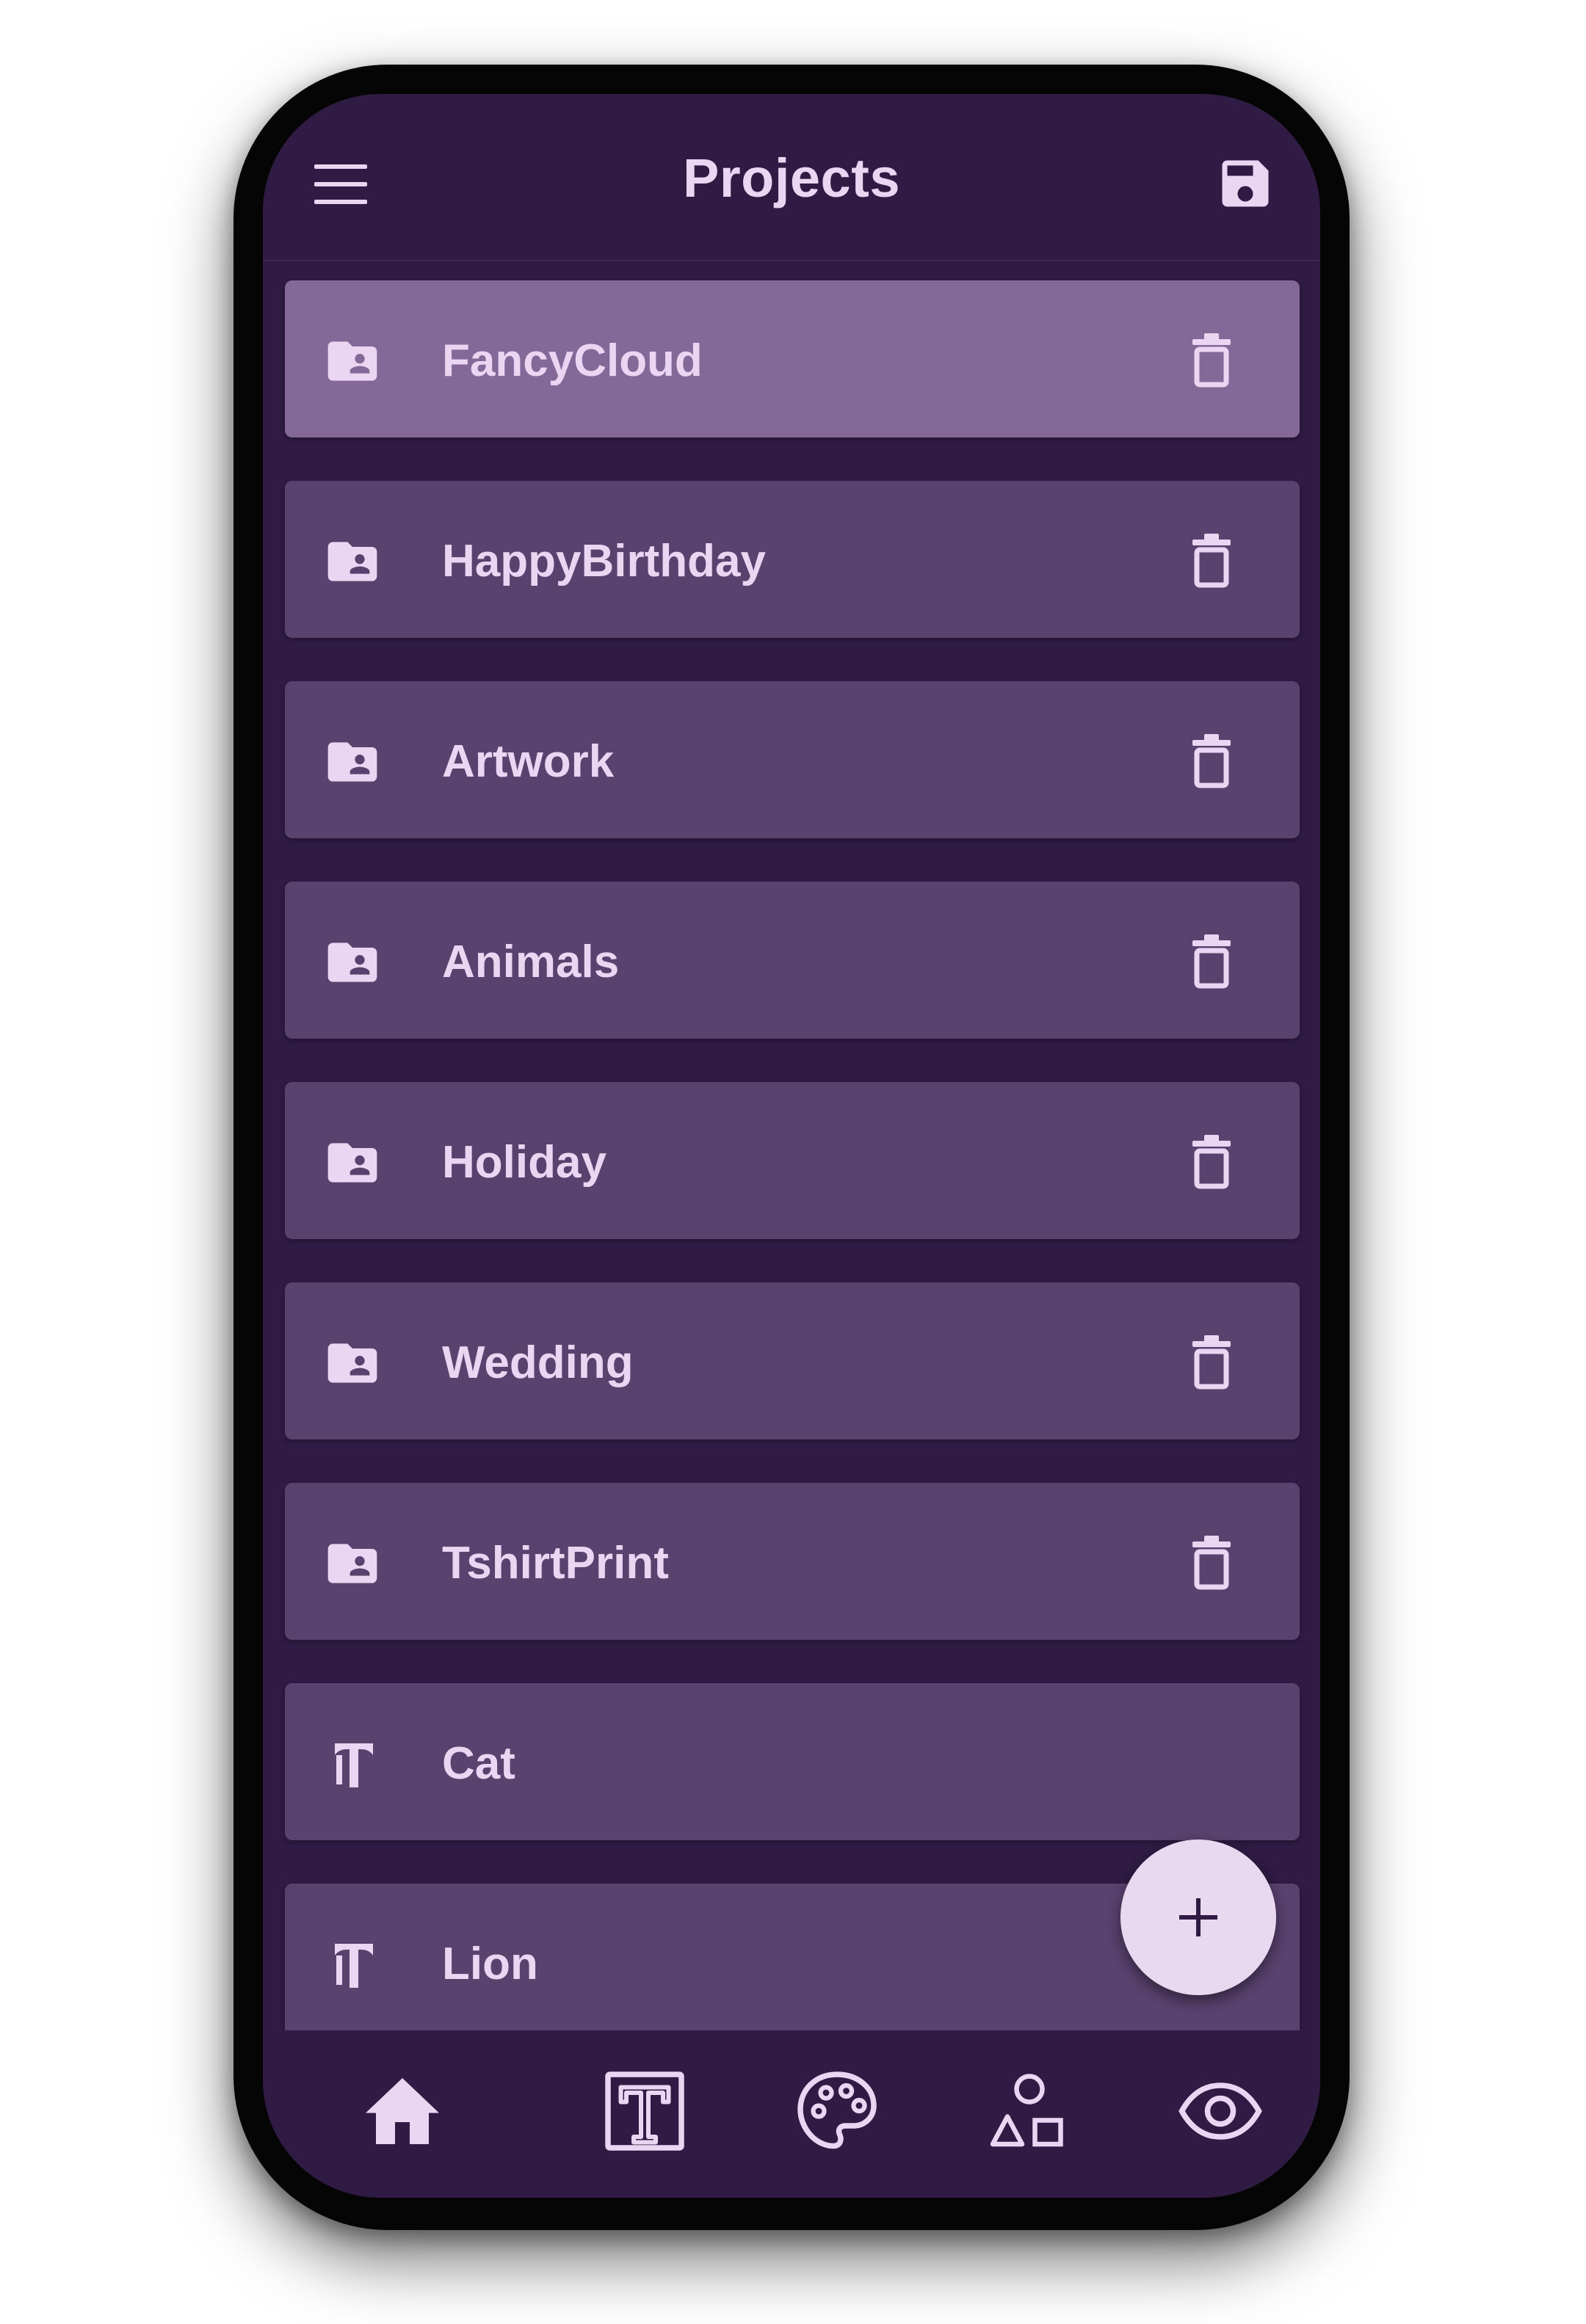 The width and height of the screenshot is (1586, 2324). Describe the element at coordinates (528, 762) in the screenshot. I see `project-name: Artwork` at that location.